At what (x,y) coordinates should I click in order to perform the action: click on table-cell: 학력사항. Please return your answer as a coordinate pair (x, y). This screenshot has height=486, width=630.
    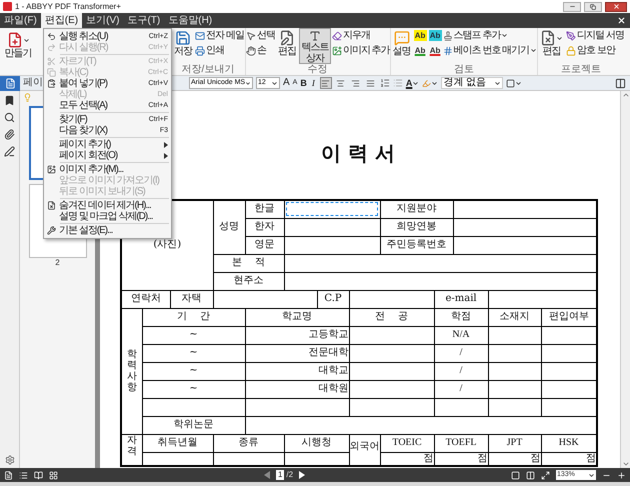
    Looking at the image, I should click on (131, 370).